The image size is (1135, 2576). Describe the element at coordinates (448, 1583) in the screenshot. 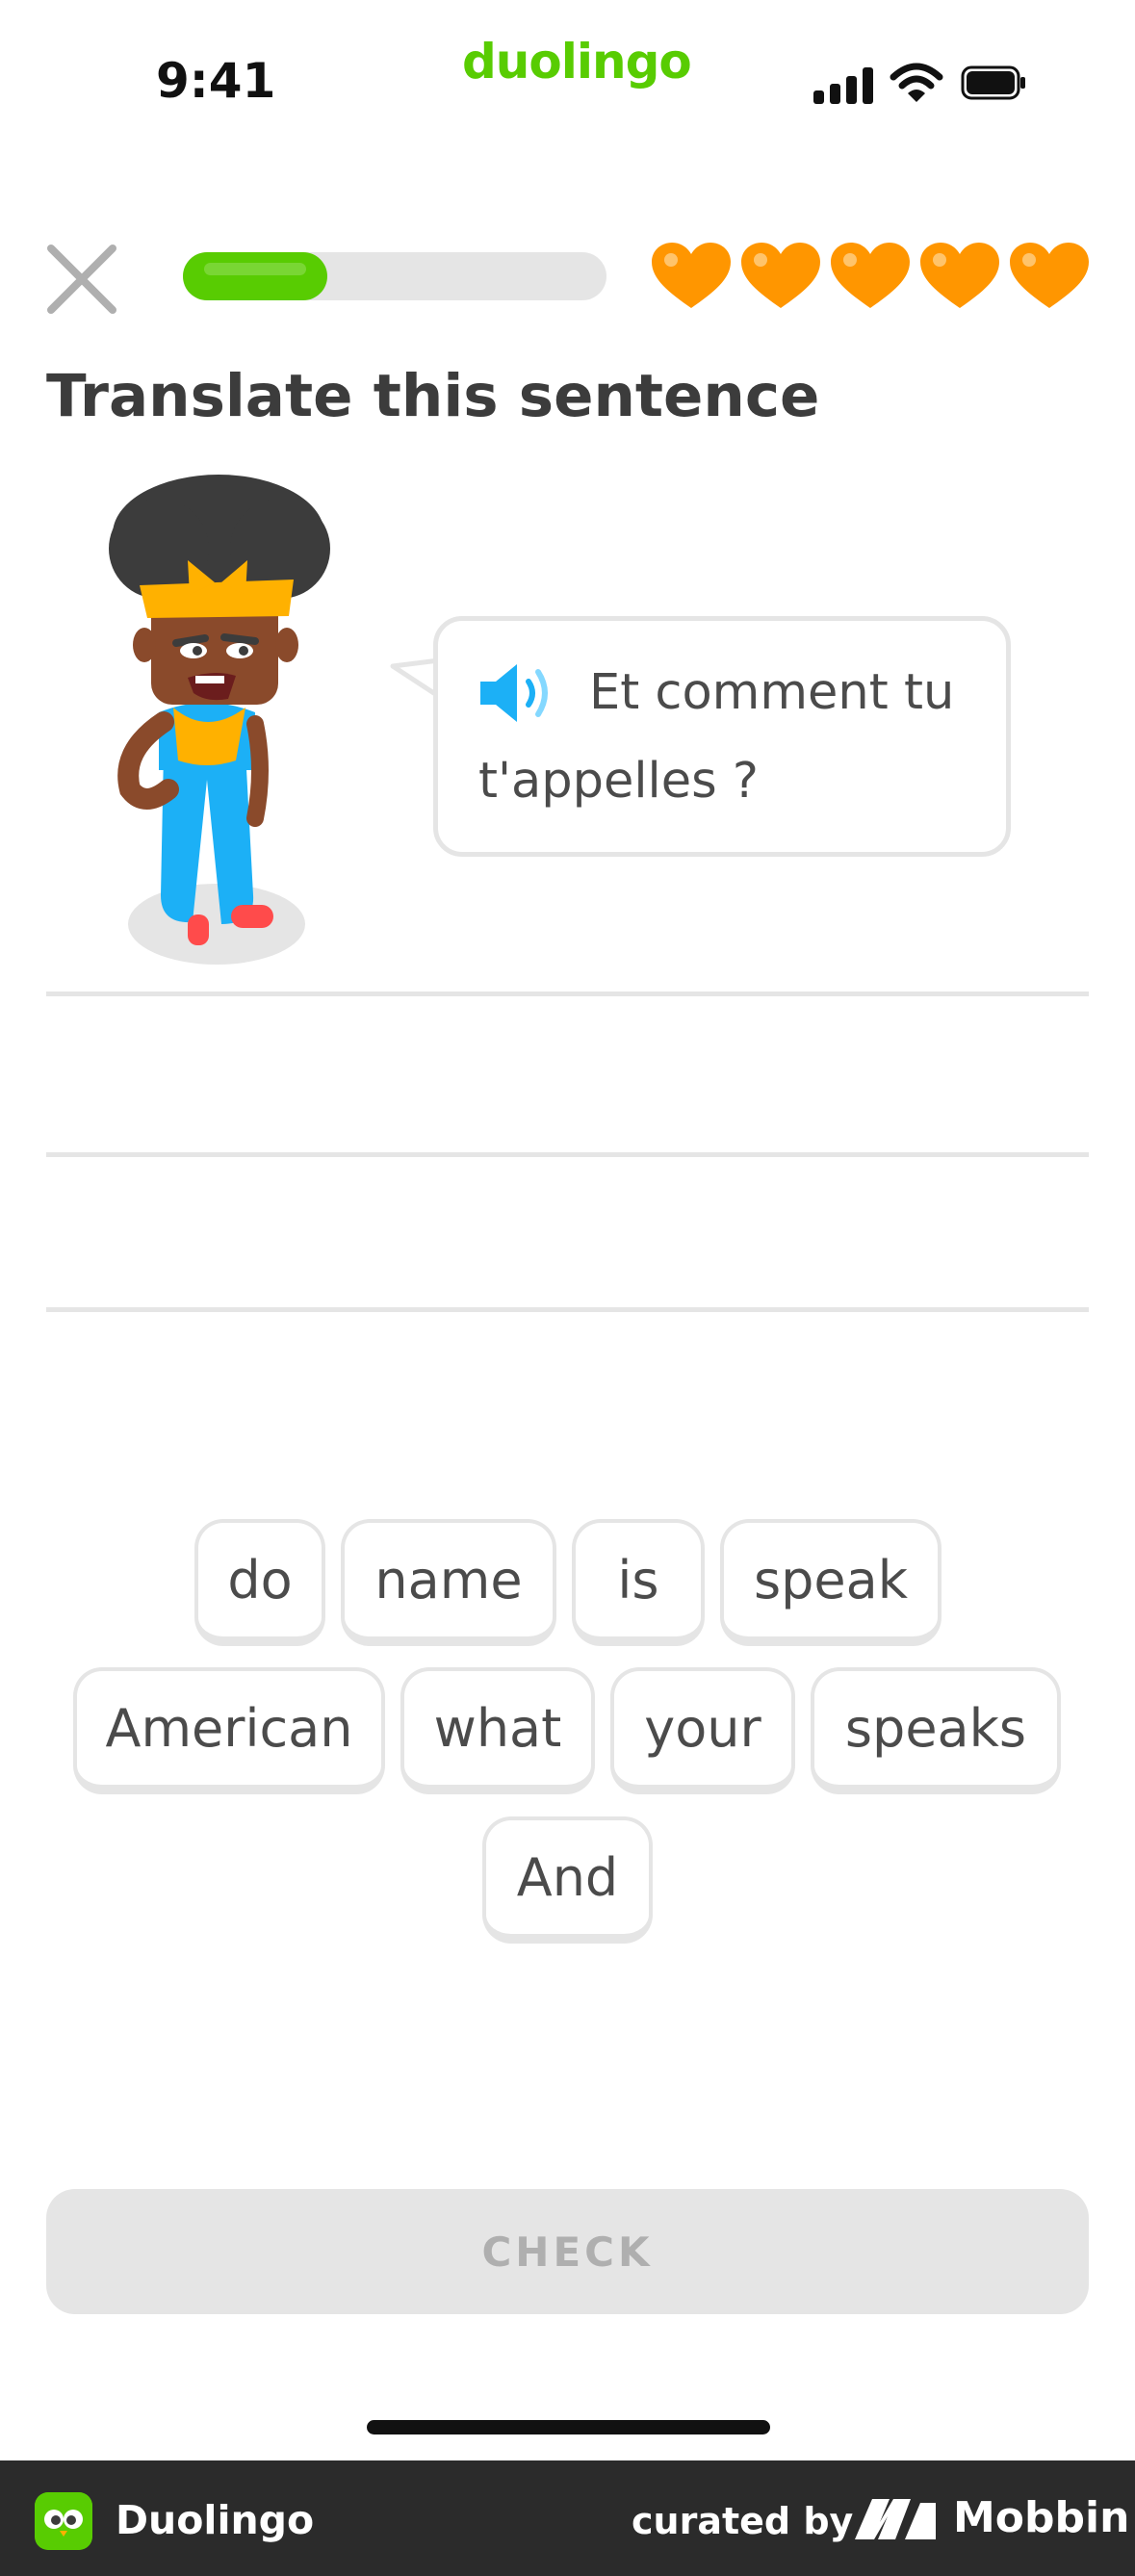

I see `word-chip-name: name` at that location.